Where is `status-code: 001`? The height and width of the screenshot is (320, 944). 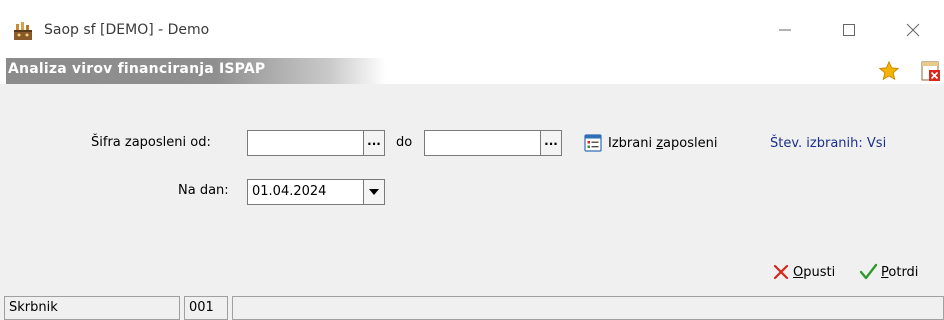
status-code: 001 is located at coordinates (206, 308).